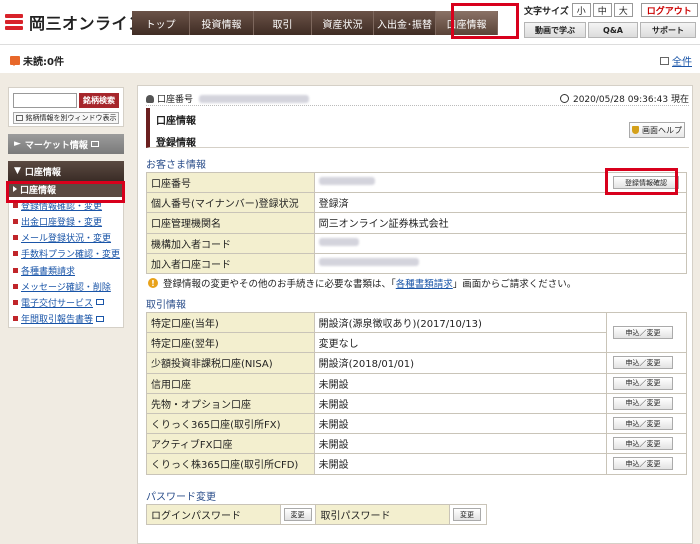  Describe the element at coordinates (38, 190) in the screenshot. I see `sidebar-item-label: 口座情報` at that location.